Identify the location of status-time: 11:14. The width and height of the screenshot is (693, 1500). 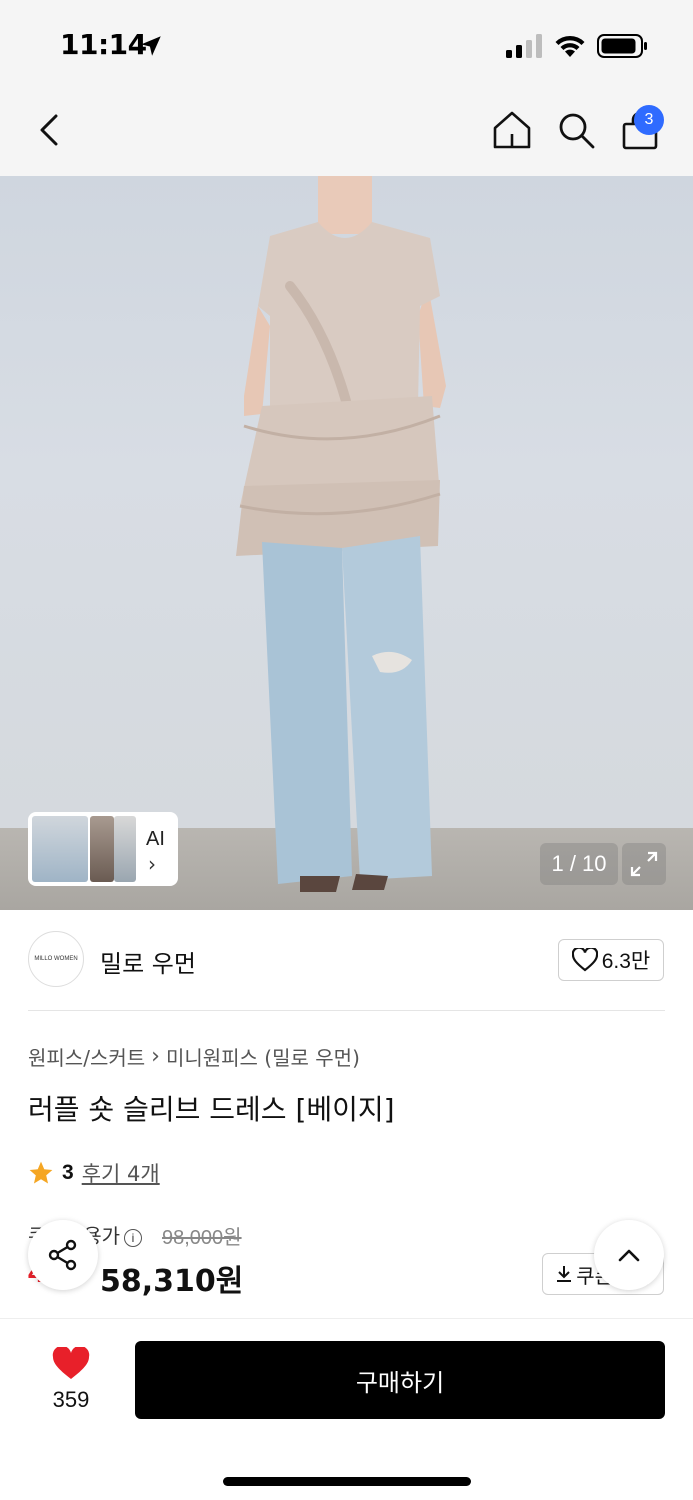
(103, 44).